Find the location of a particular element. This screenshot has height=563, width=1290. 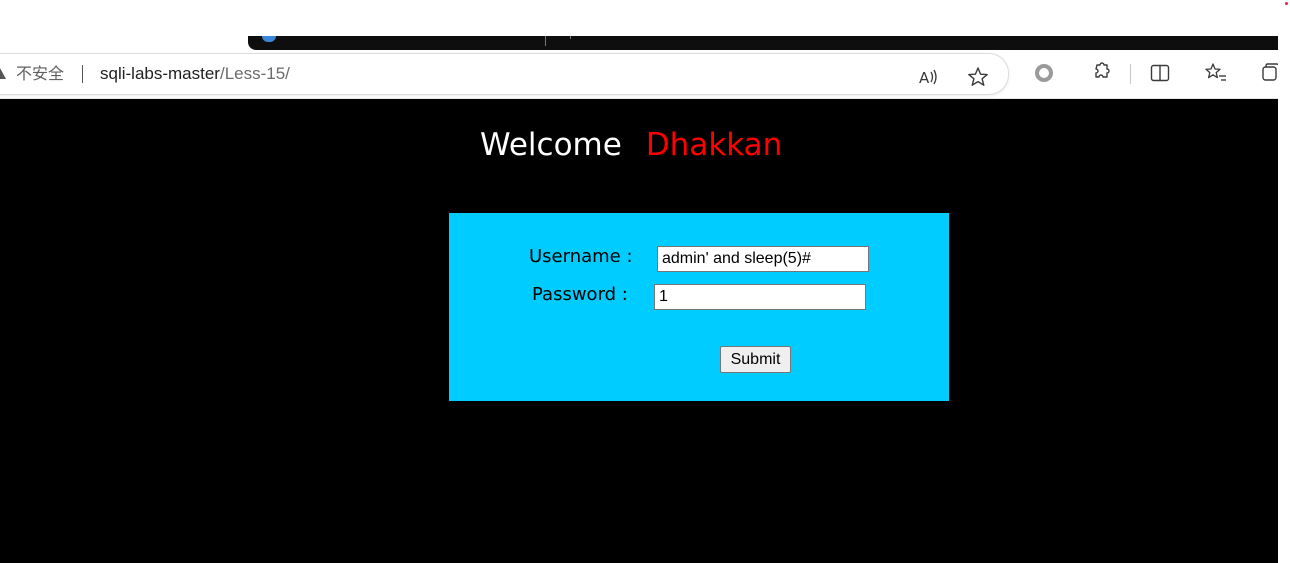

submit-button: Submit is located at coordinates (755, 359).